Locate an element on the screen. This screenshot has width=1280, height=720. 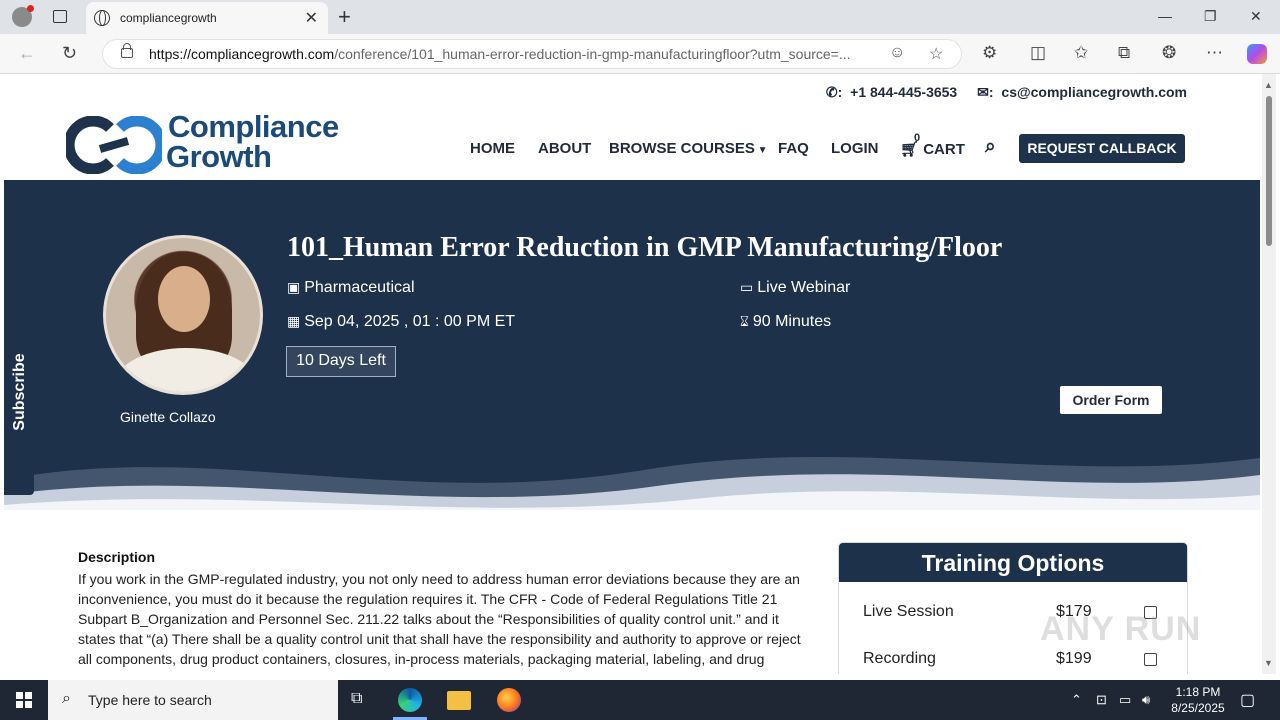
lock-icon is located at coordinates (127, 50).